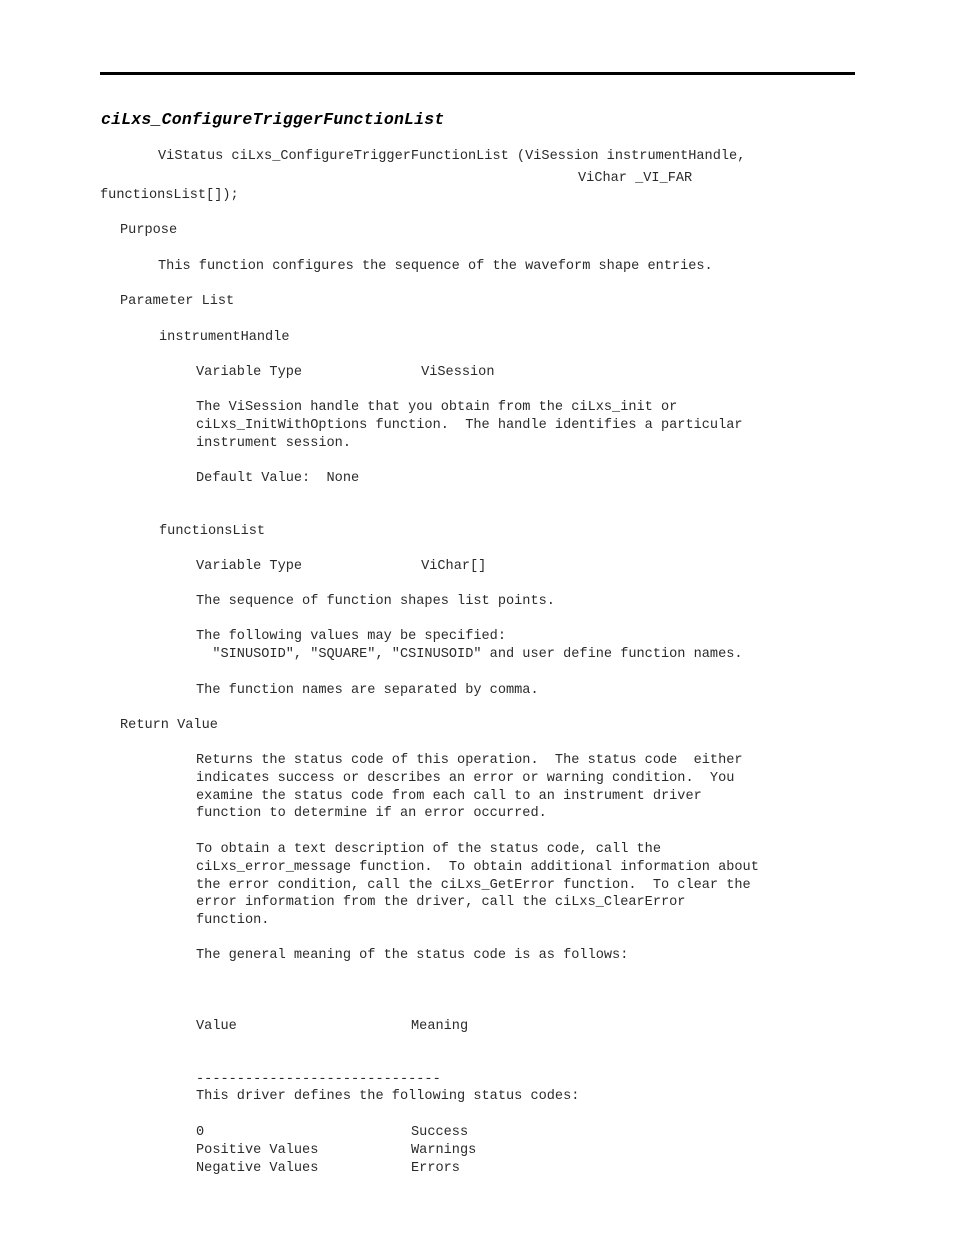  I want to click on section-heading-purpose: Purpose, so click(149, 230).